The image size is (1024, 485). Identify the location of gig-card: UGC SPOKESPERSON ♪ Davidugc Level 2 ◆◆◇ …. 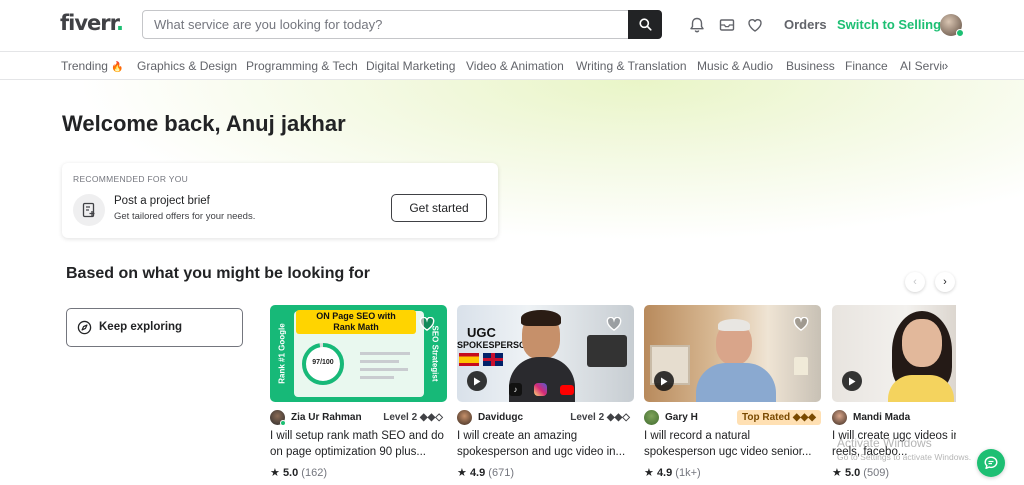
(545, 395).